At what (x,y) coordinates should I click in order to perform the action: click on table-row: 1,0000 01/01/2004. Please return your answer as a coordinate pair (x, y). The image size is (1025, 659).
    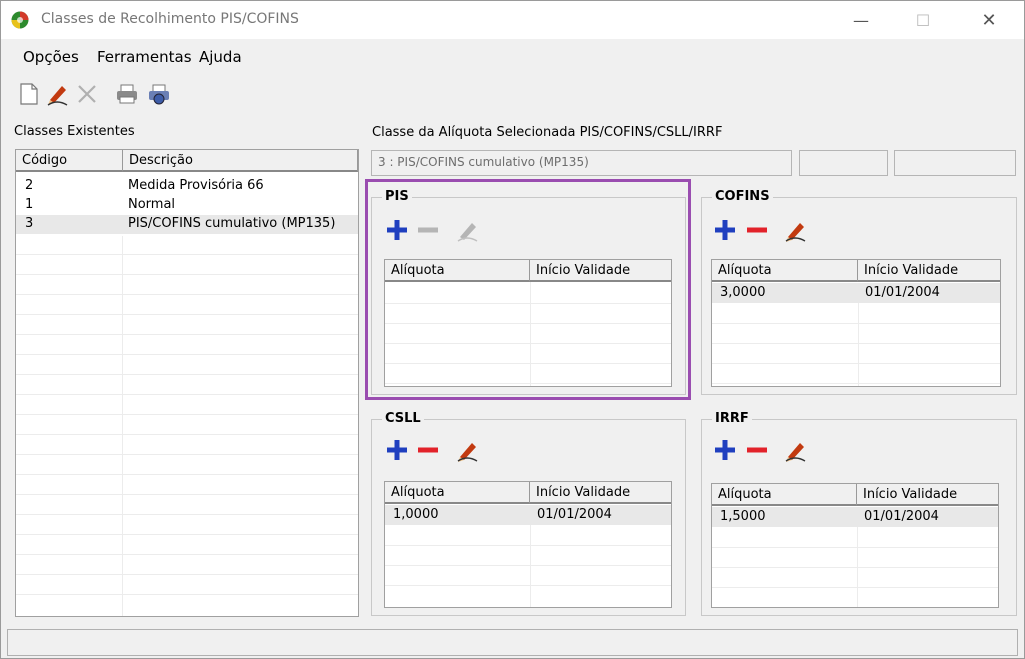
    Looking at the image, I should click on (528, 515).